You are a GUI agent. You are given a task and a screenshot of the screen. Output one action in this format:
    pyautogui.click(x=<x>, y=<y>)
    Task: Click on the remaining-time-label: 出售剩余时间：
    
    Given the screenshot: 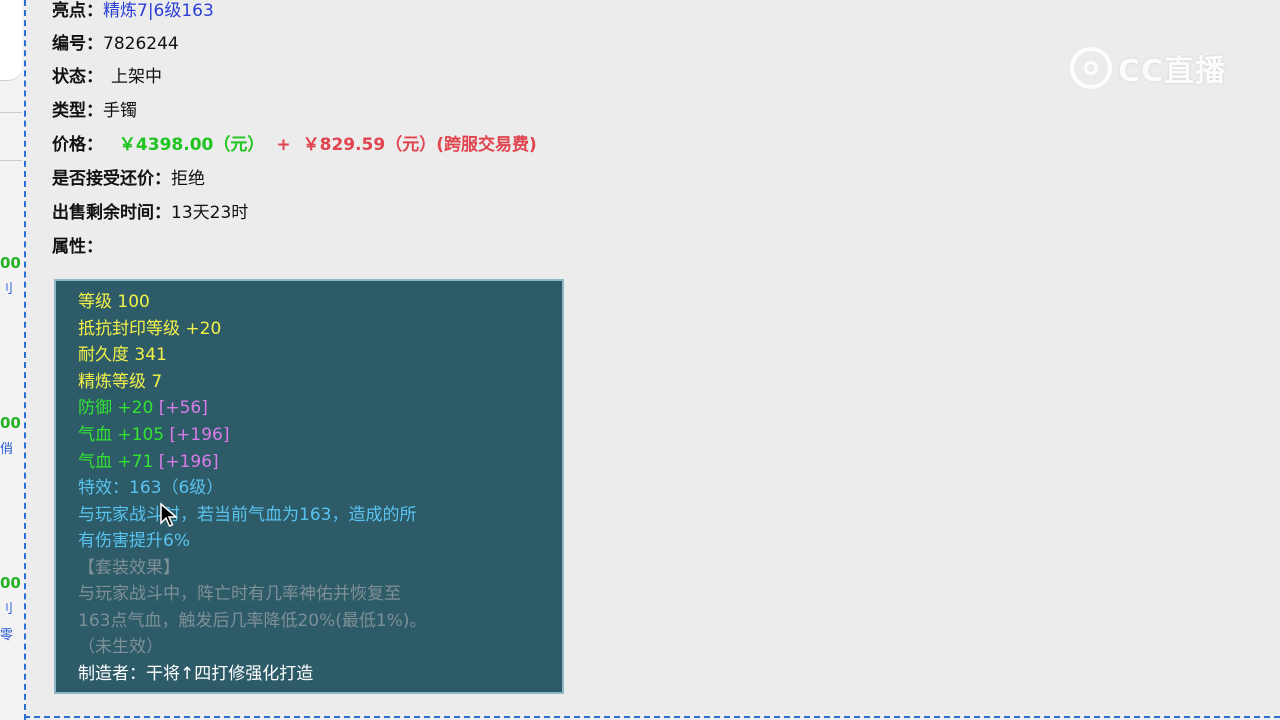 What is the action you would take?
    pyautogui.click(x=111, y=213)
    